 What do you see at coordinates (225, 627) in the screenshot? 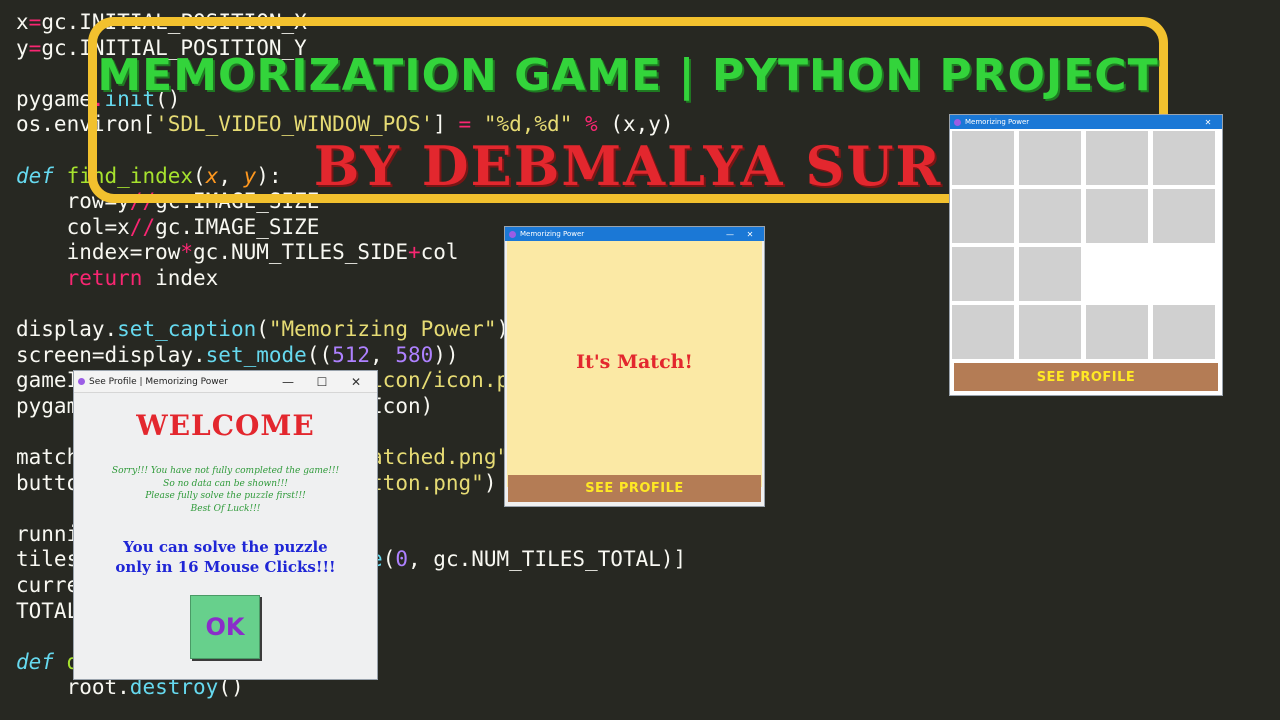
I see `ok-button: OK` at bounding box center [225, 627].